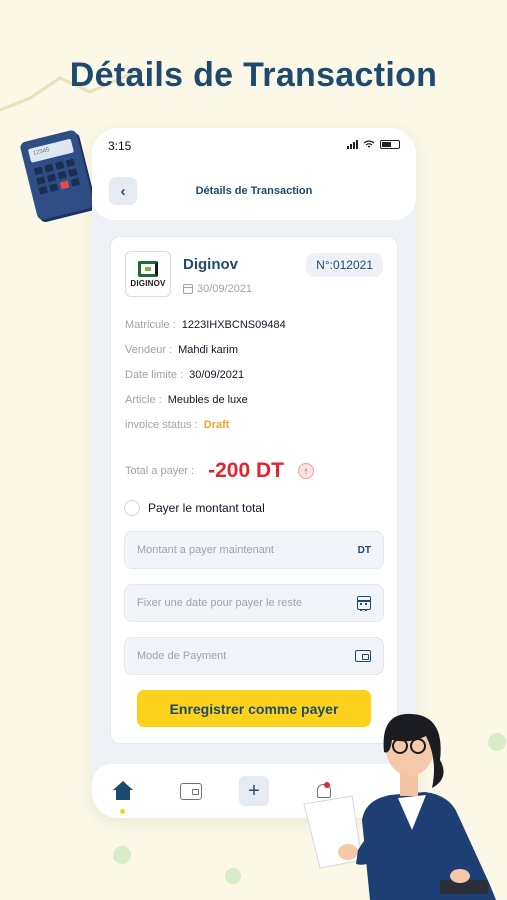 Image resolution: width=507 pixels, height=900 pixels. I want to click on payment-mode-placeholder: Mode de Payment, so click(182, 656).